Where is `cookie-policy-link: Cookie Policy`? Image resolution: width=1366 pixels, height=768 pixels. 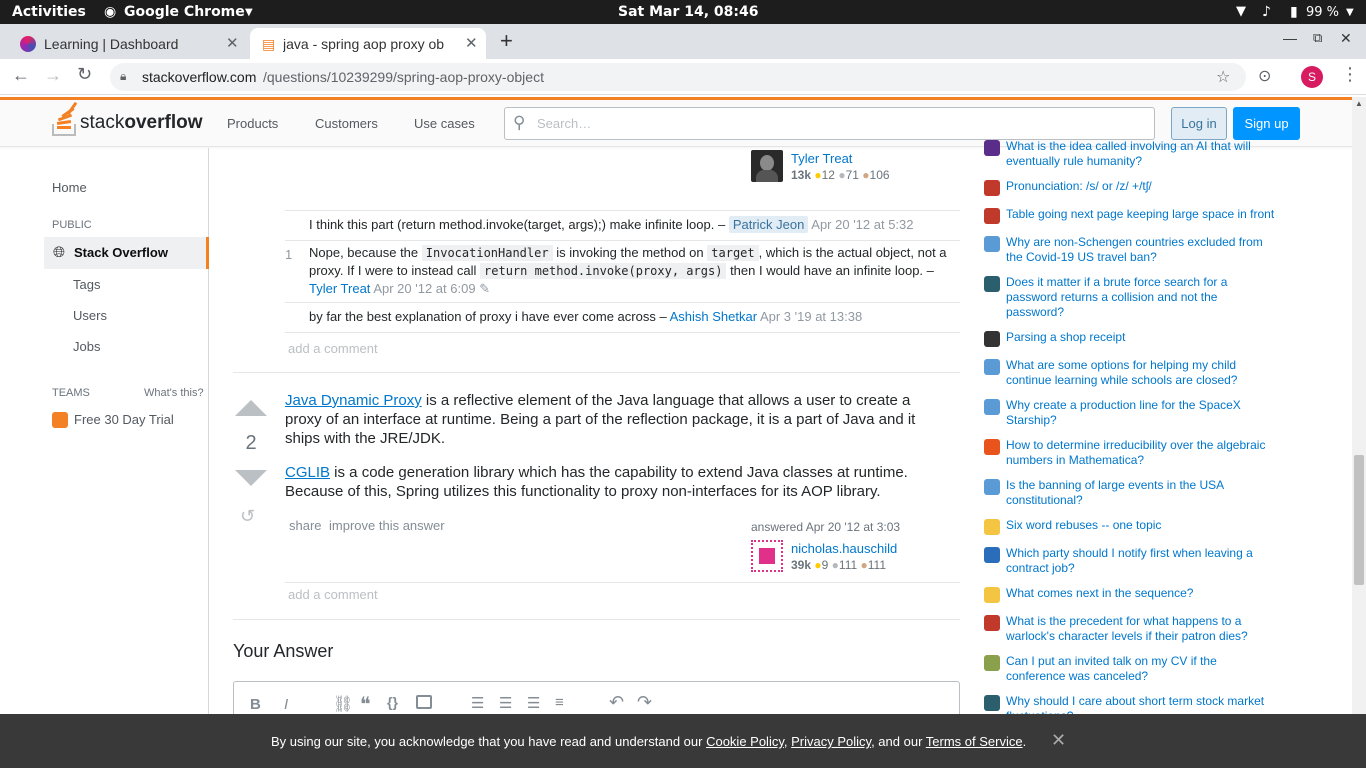 cookie-policy-link: Cookie Policy is located at coordinates (745, 741).